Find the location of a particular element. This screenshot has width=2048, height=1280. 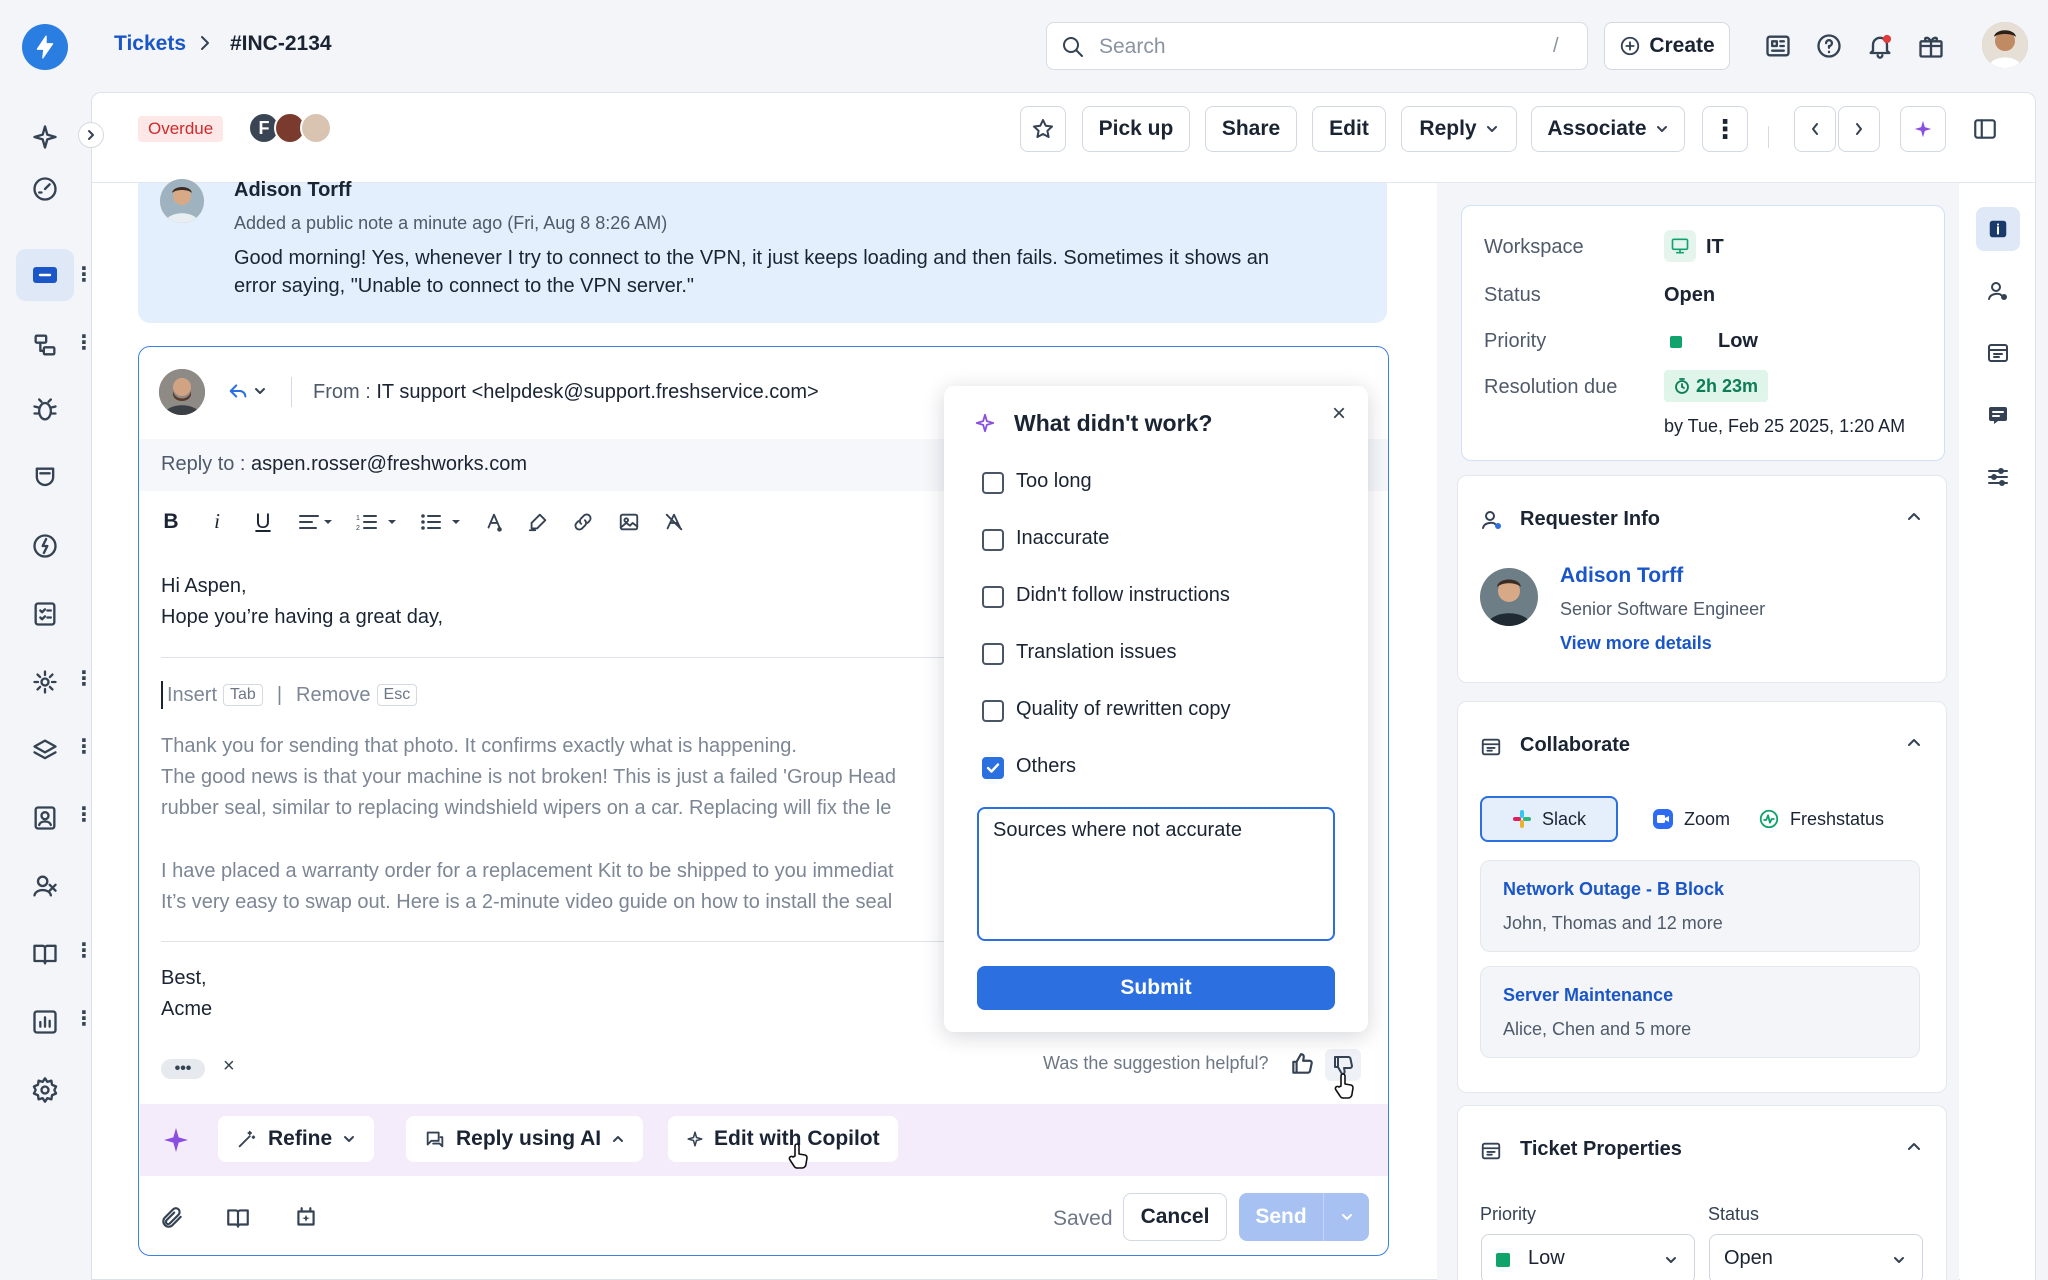

requester-rail-icon is located at coordinates (1998, 291).